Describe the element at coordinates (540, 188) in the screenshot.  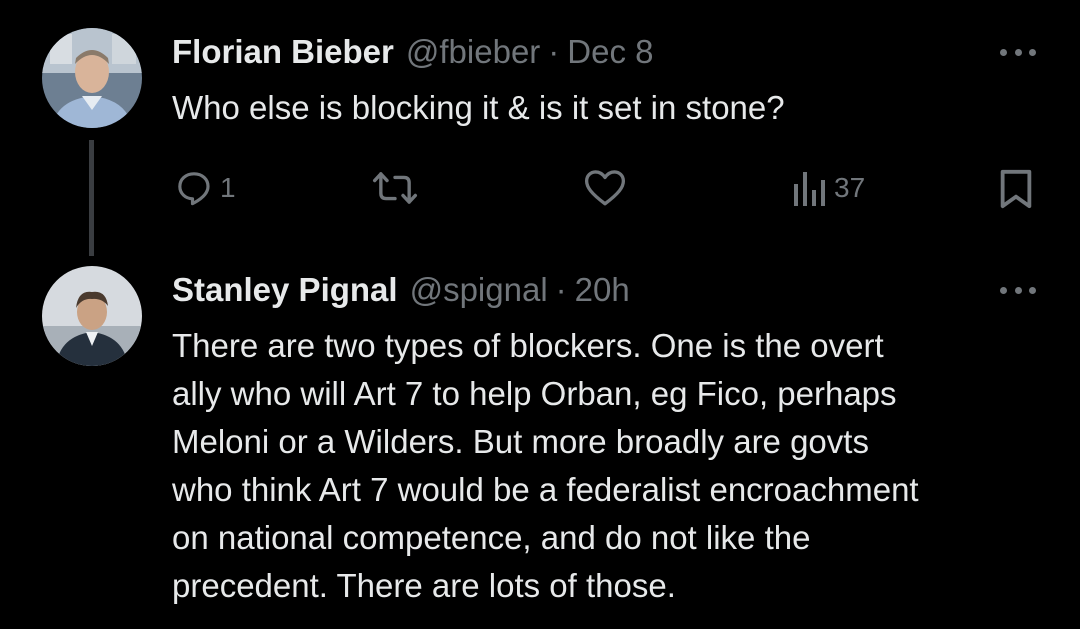
I see `tweet-actions: 1 37` at that location.